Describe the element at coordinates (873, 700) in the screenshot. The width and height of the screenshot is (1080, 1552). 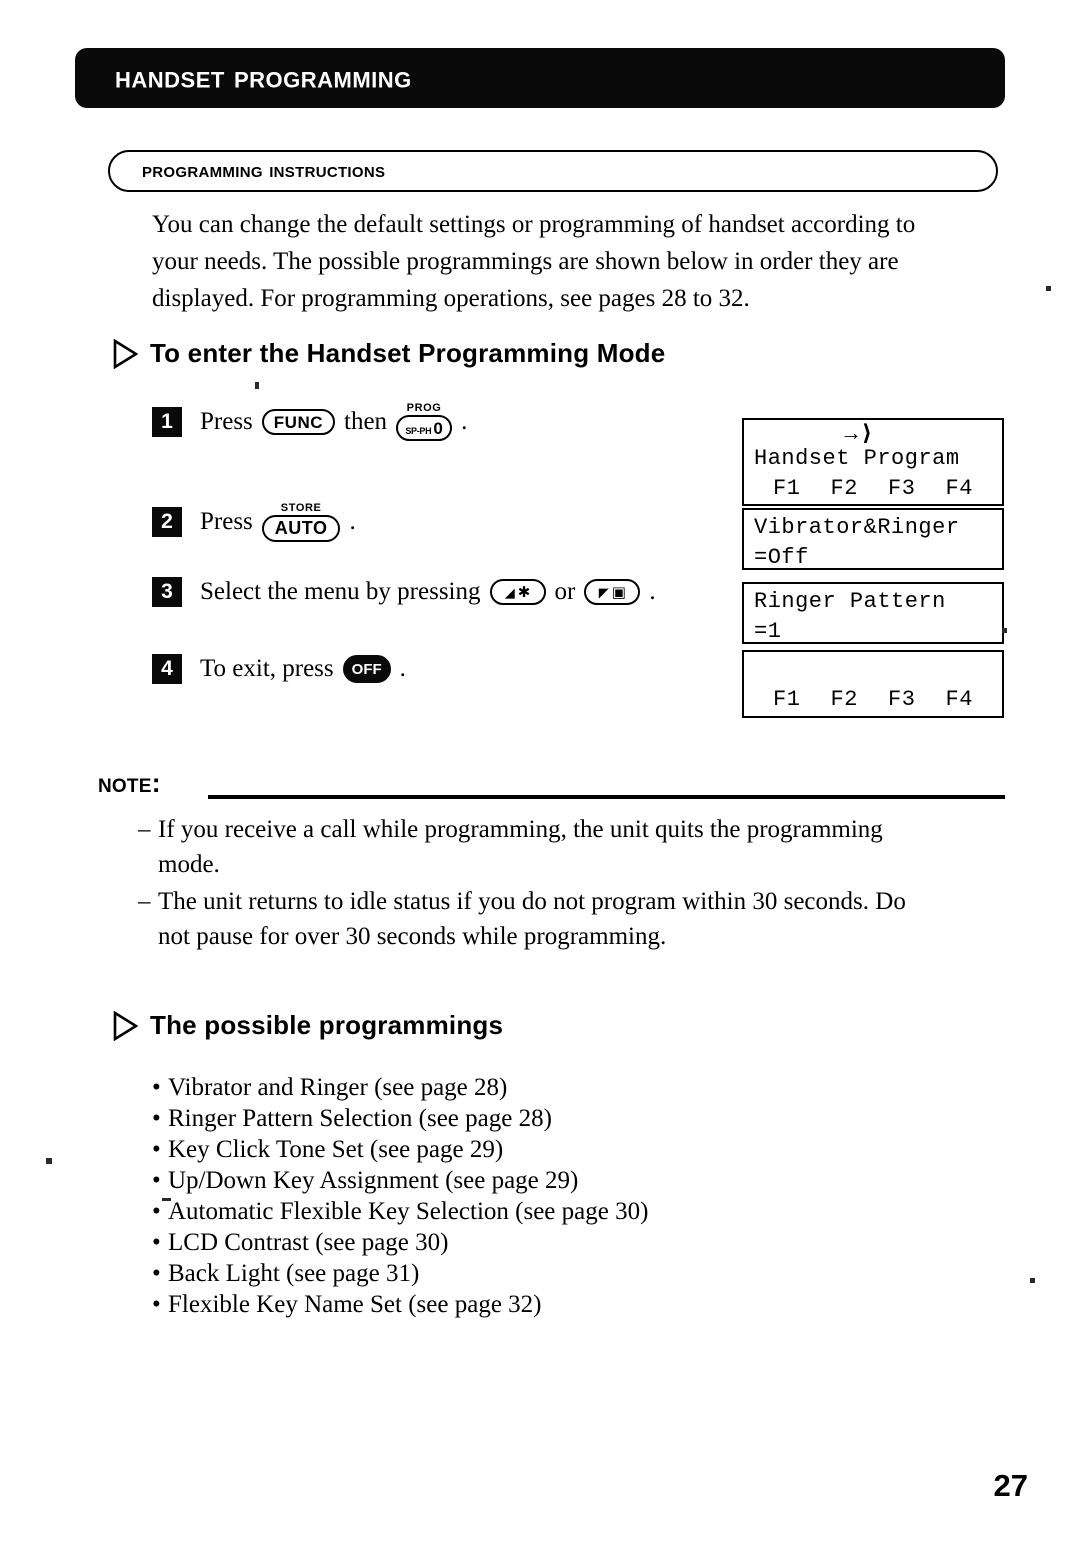
I see `lcd-4-function-keys: F1 F2 F3 F4` at that location.